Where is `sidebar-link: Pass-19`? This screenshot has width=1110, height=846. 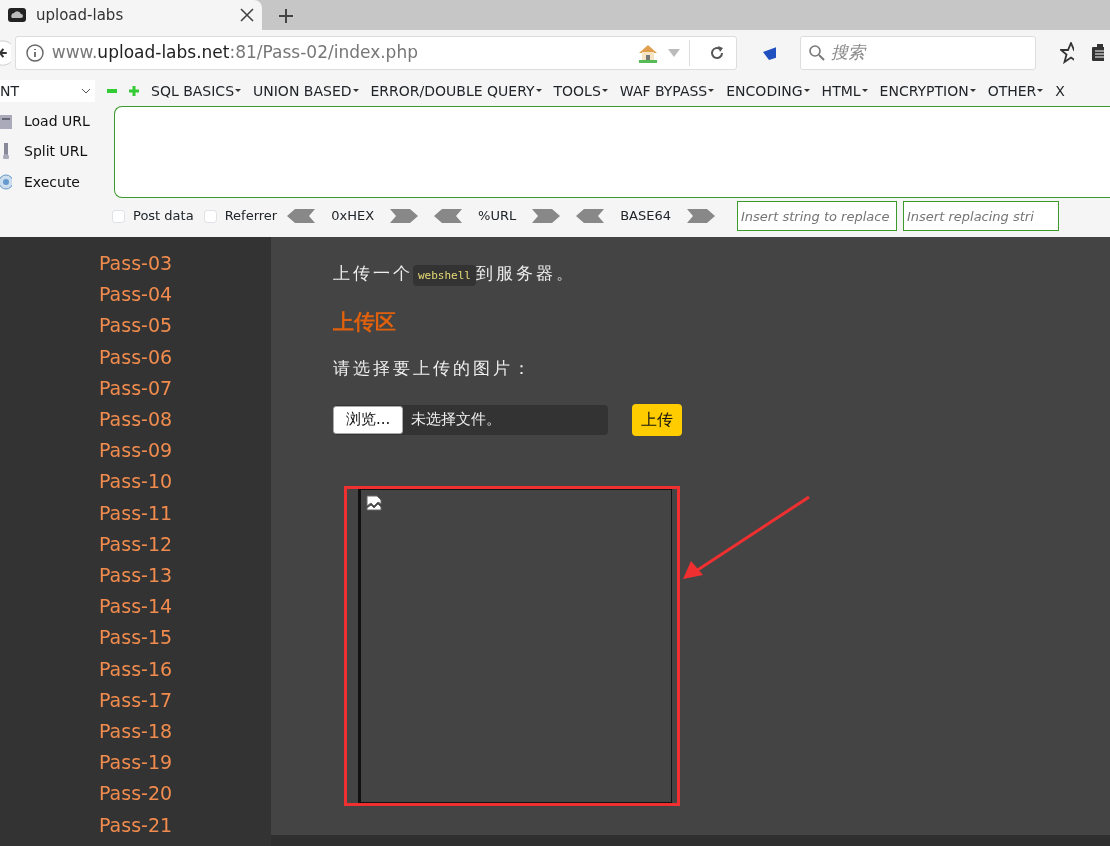
sidebar-link: Pass-19 is located at coordinates (185, 763).